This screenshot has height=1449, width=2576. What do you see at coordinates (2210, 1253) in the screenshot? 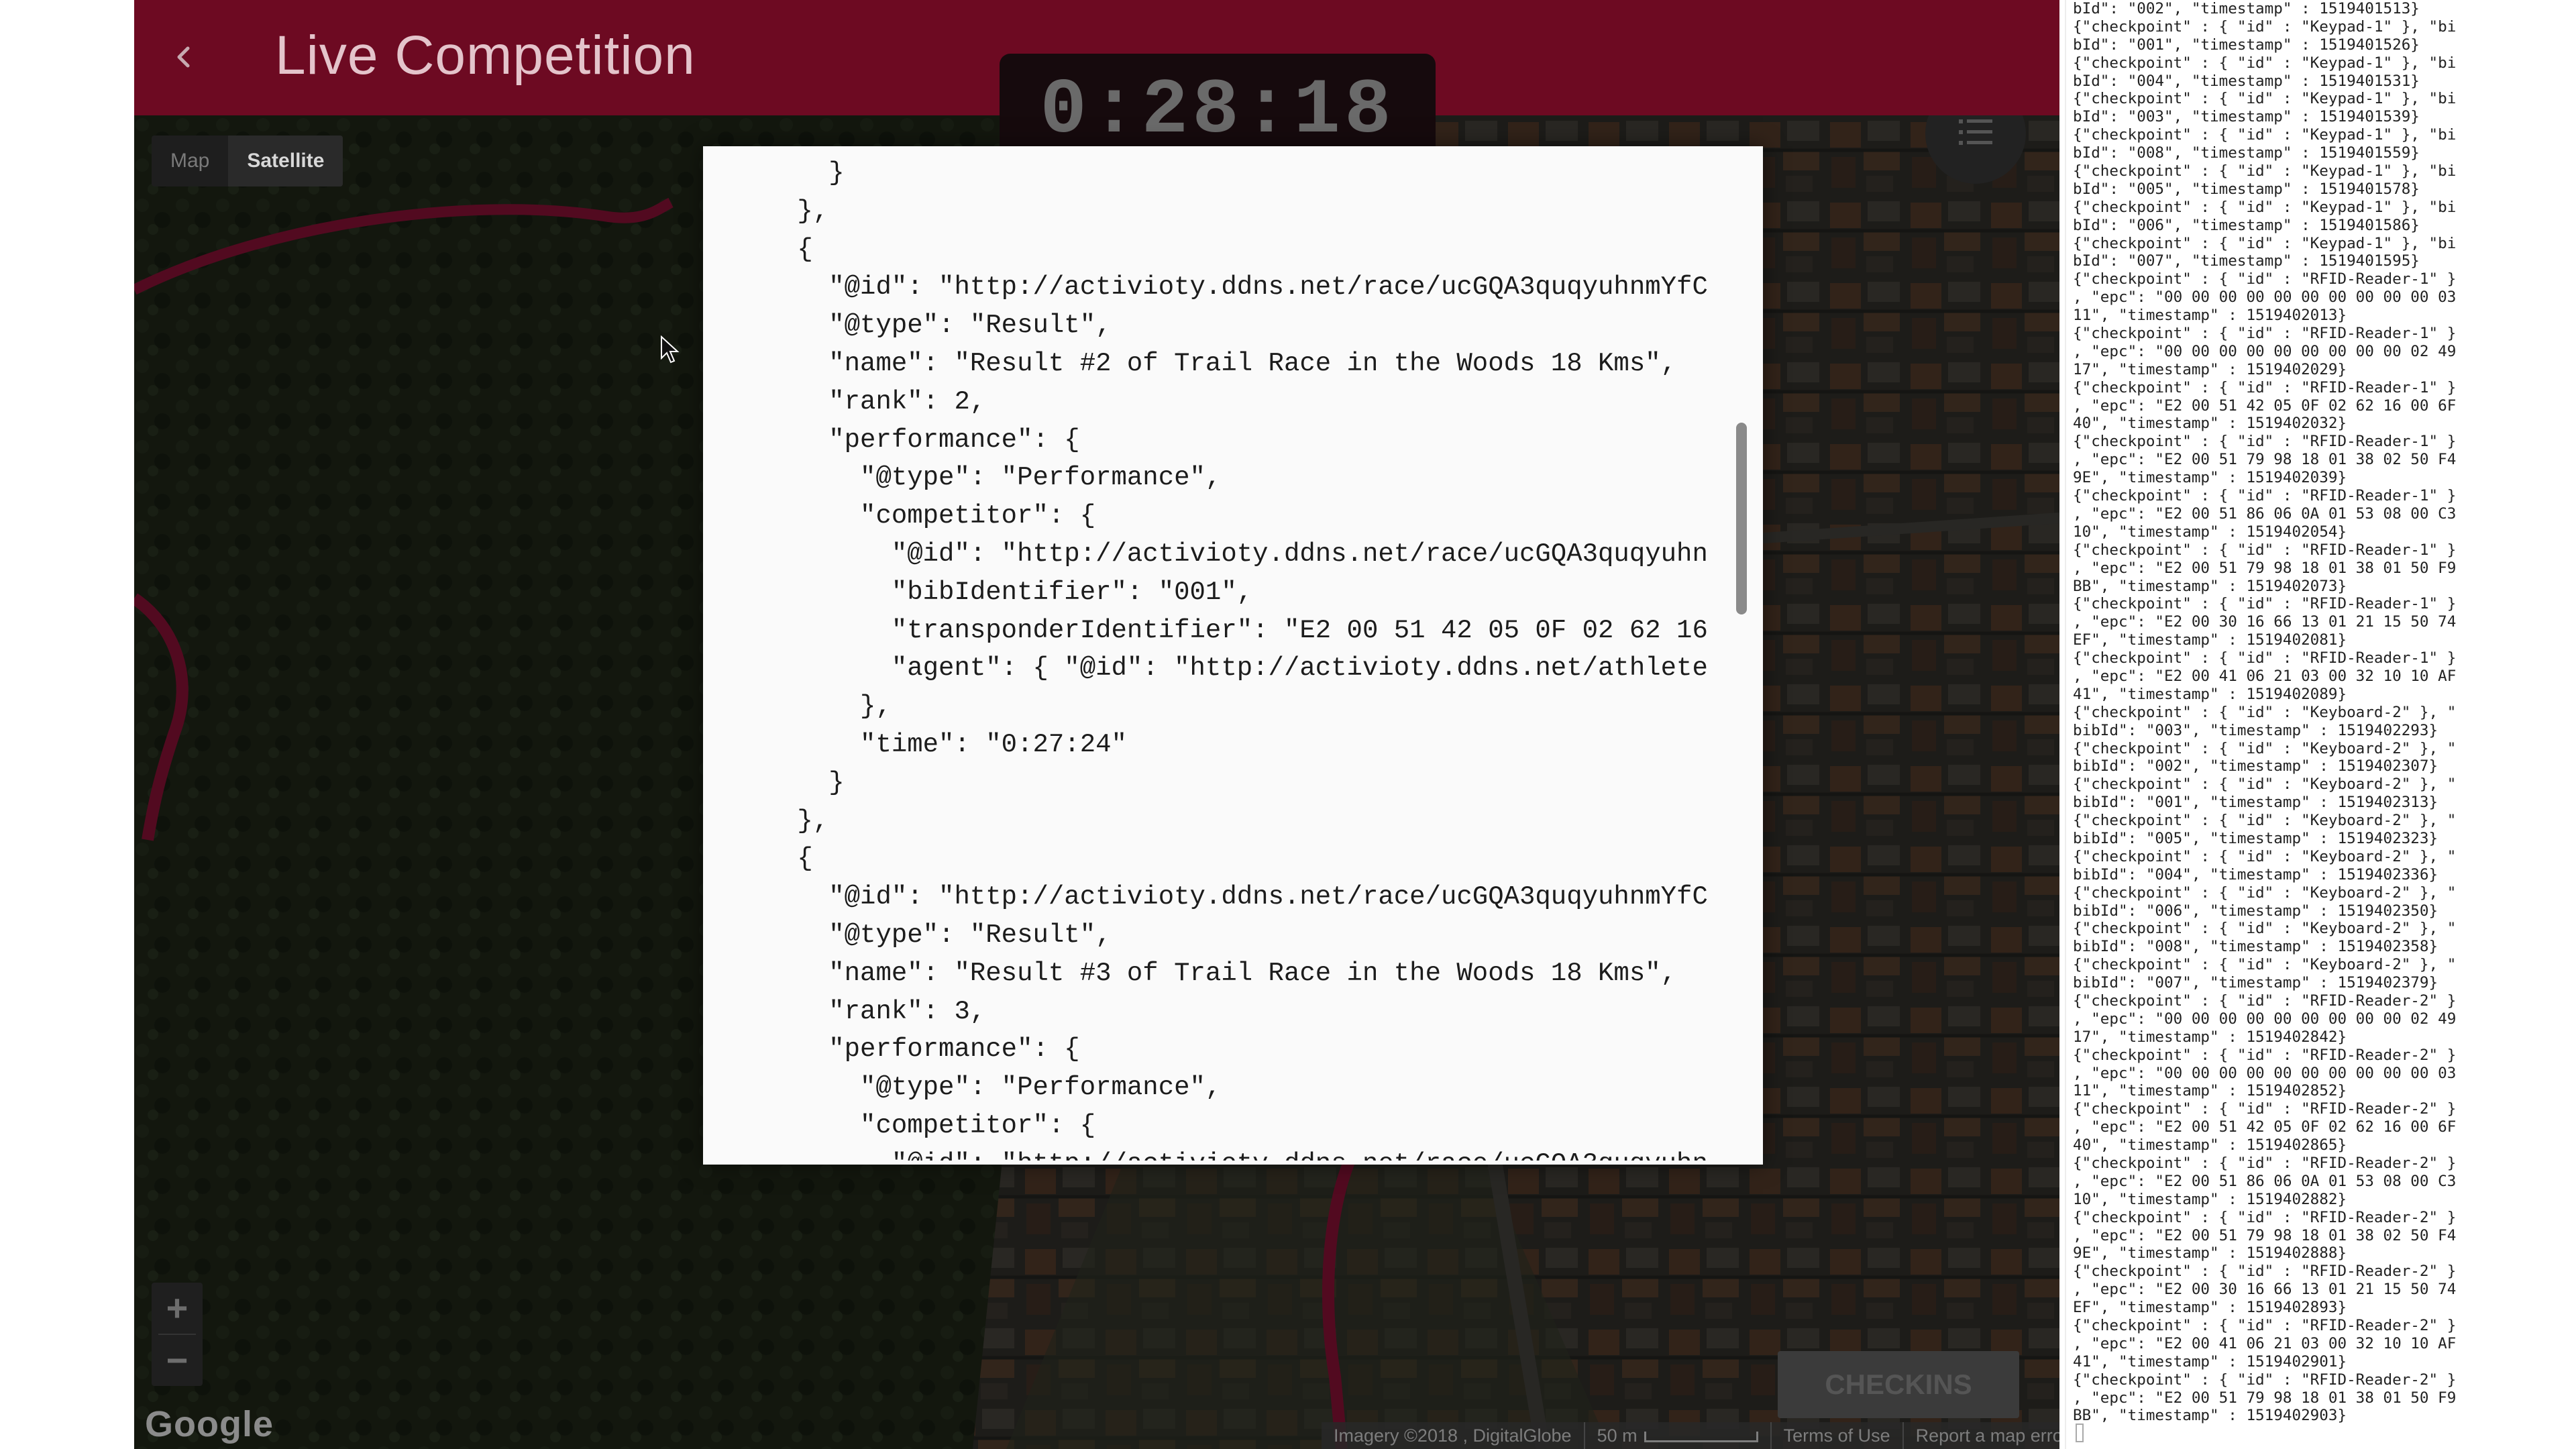
I see `log-line: 9E", "timestamp" : 1519402888}` at bounding box center [2210, 1253].